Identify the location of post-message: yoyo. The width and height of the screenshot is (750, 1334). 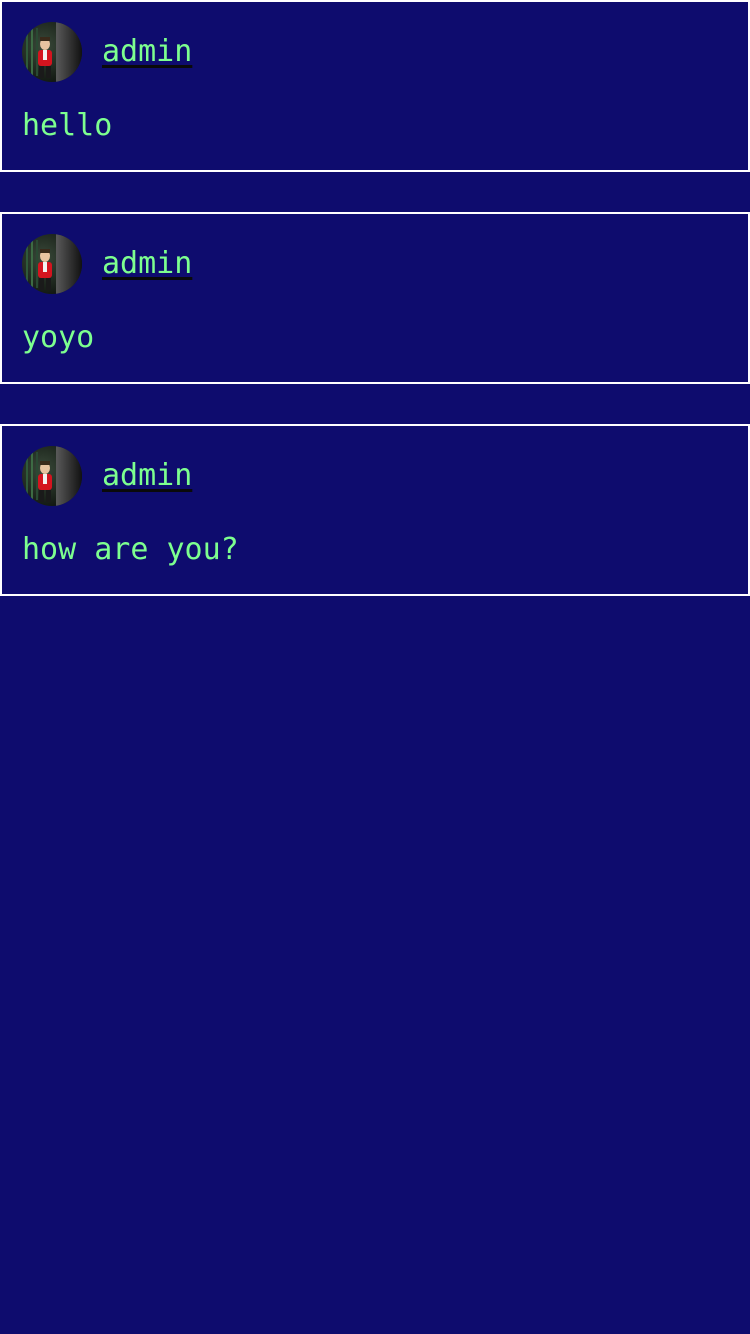
(58, 337).